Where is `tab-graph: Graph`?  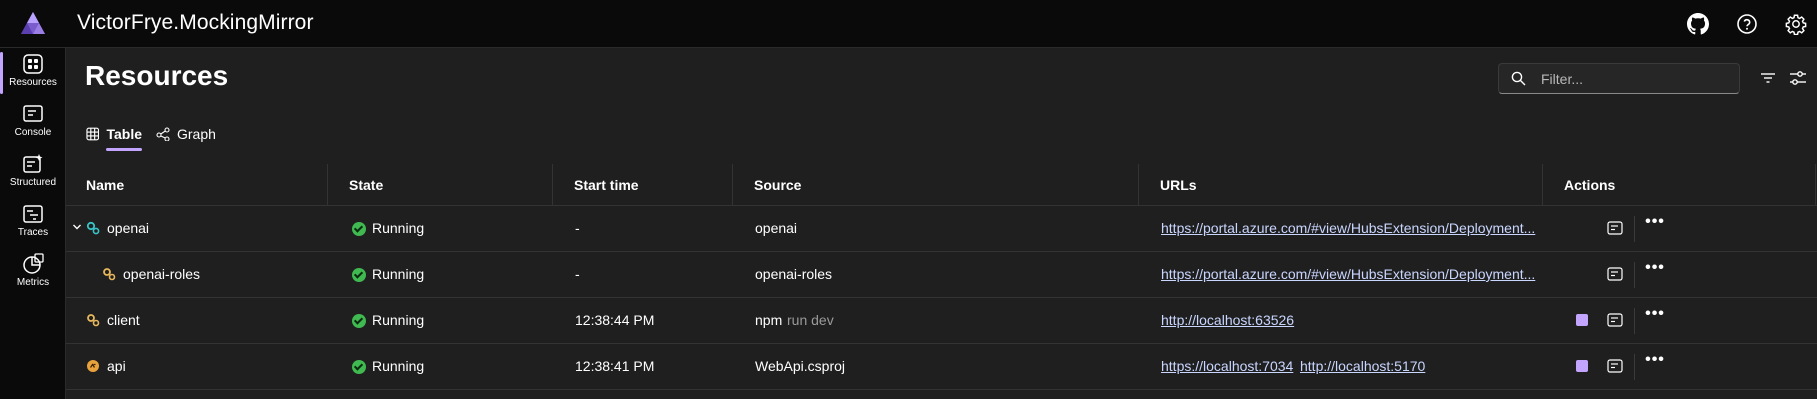 tab-graph: Graph is located at coordinates (187, 139).